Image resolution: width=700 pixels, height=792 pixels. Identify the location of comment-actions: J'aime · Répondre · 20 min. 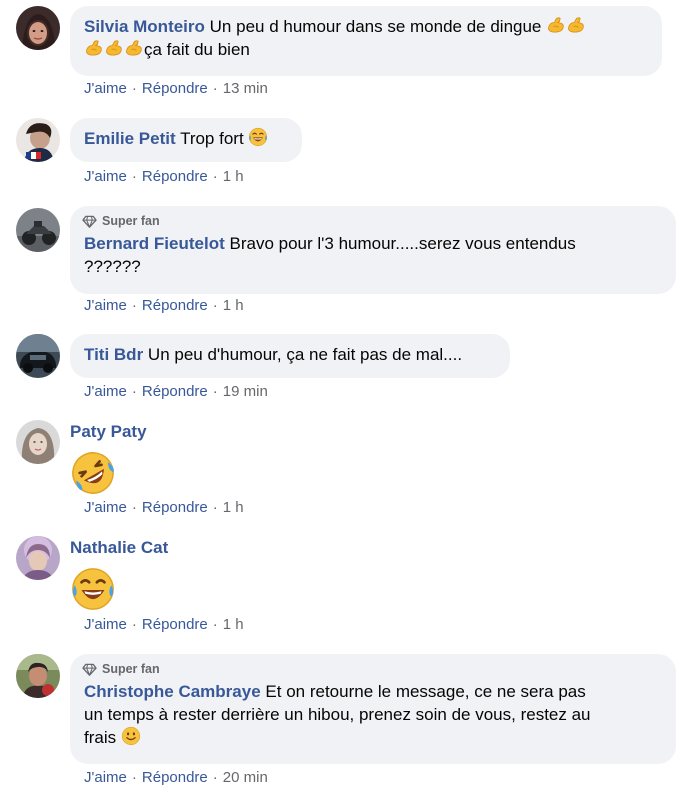
(176, 778).